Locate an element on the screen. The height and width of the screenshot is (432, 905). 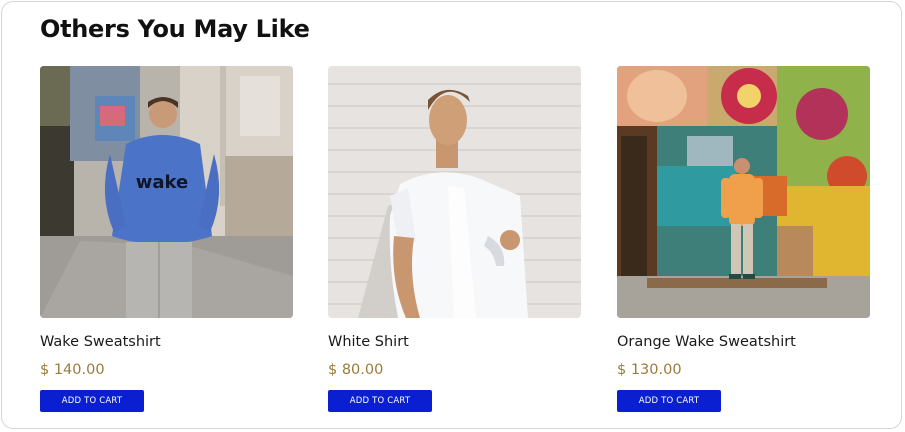
product-name: White Shirt is located at coordinates (368, 342).